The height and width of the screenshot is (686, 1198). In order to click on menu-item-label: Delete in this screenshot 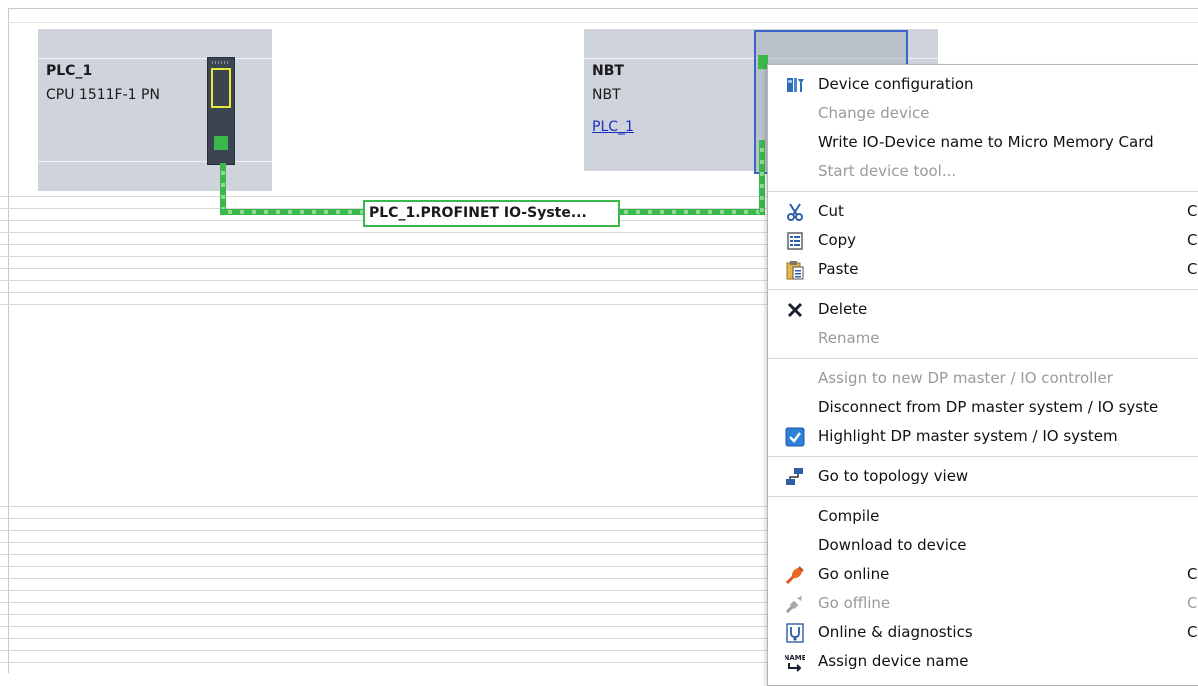, I will do `click(843, 309)`.